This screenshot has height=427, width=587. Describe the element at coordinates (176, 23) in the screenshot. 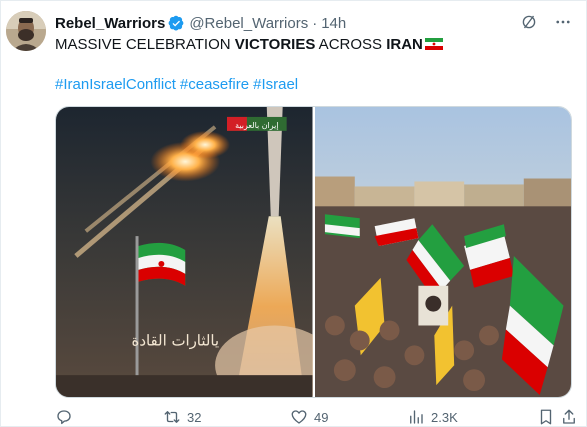

I see `verified-badge-icon` at that location.